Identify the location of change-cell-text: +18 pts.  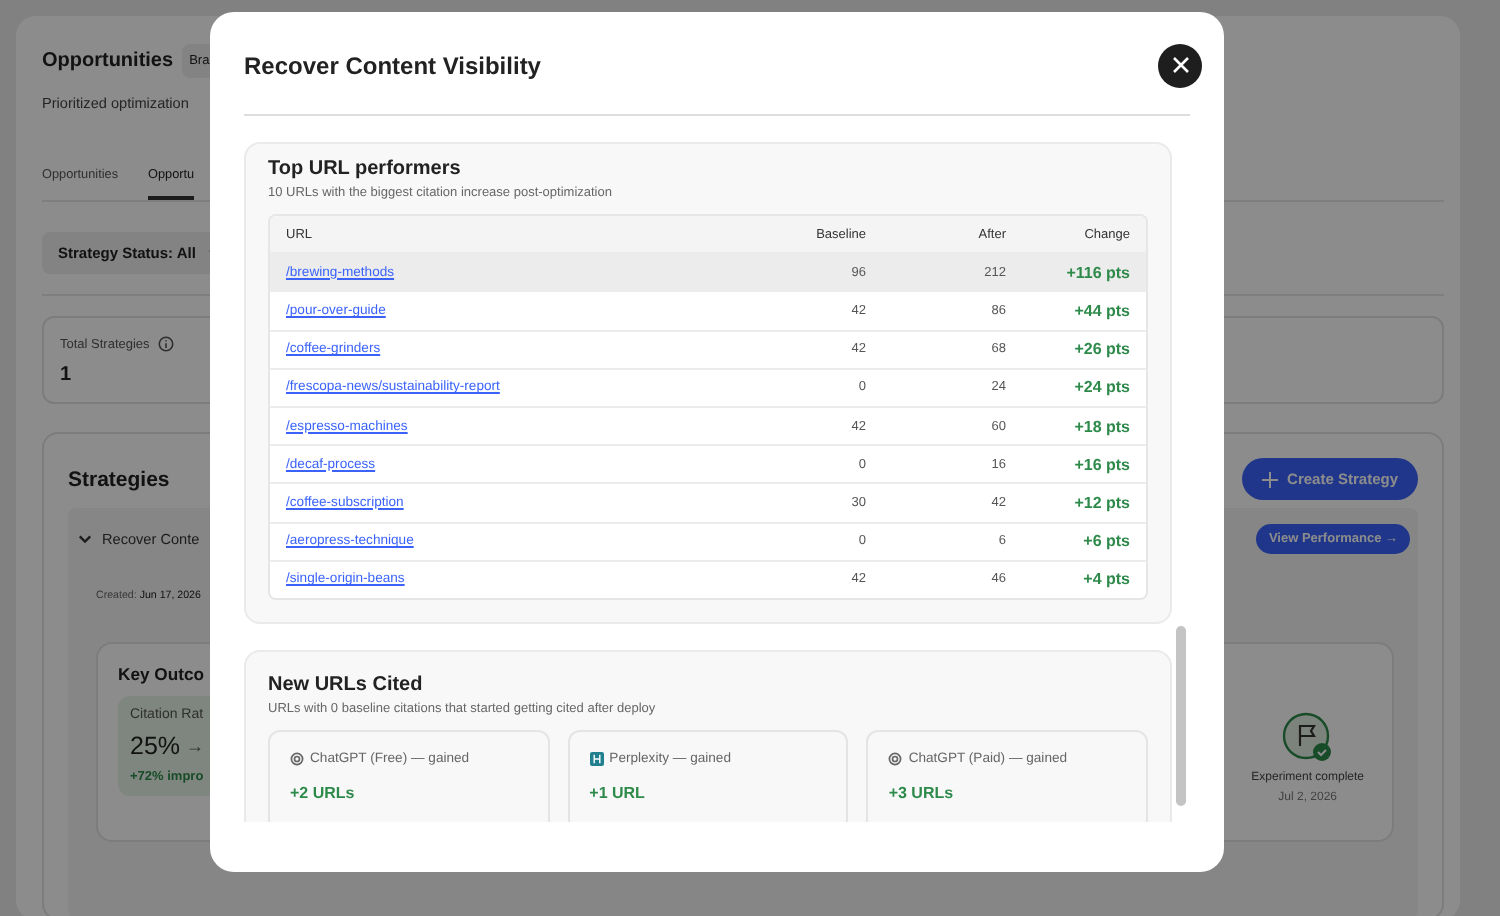
(1101, 426).